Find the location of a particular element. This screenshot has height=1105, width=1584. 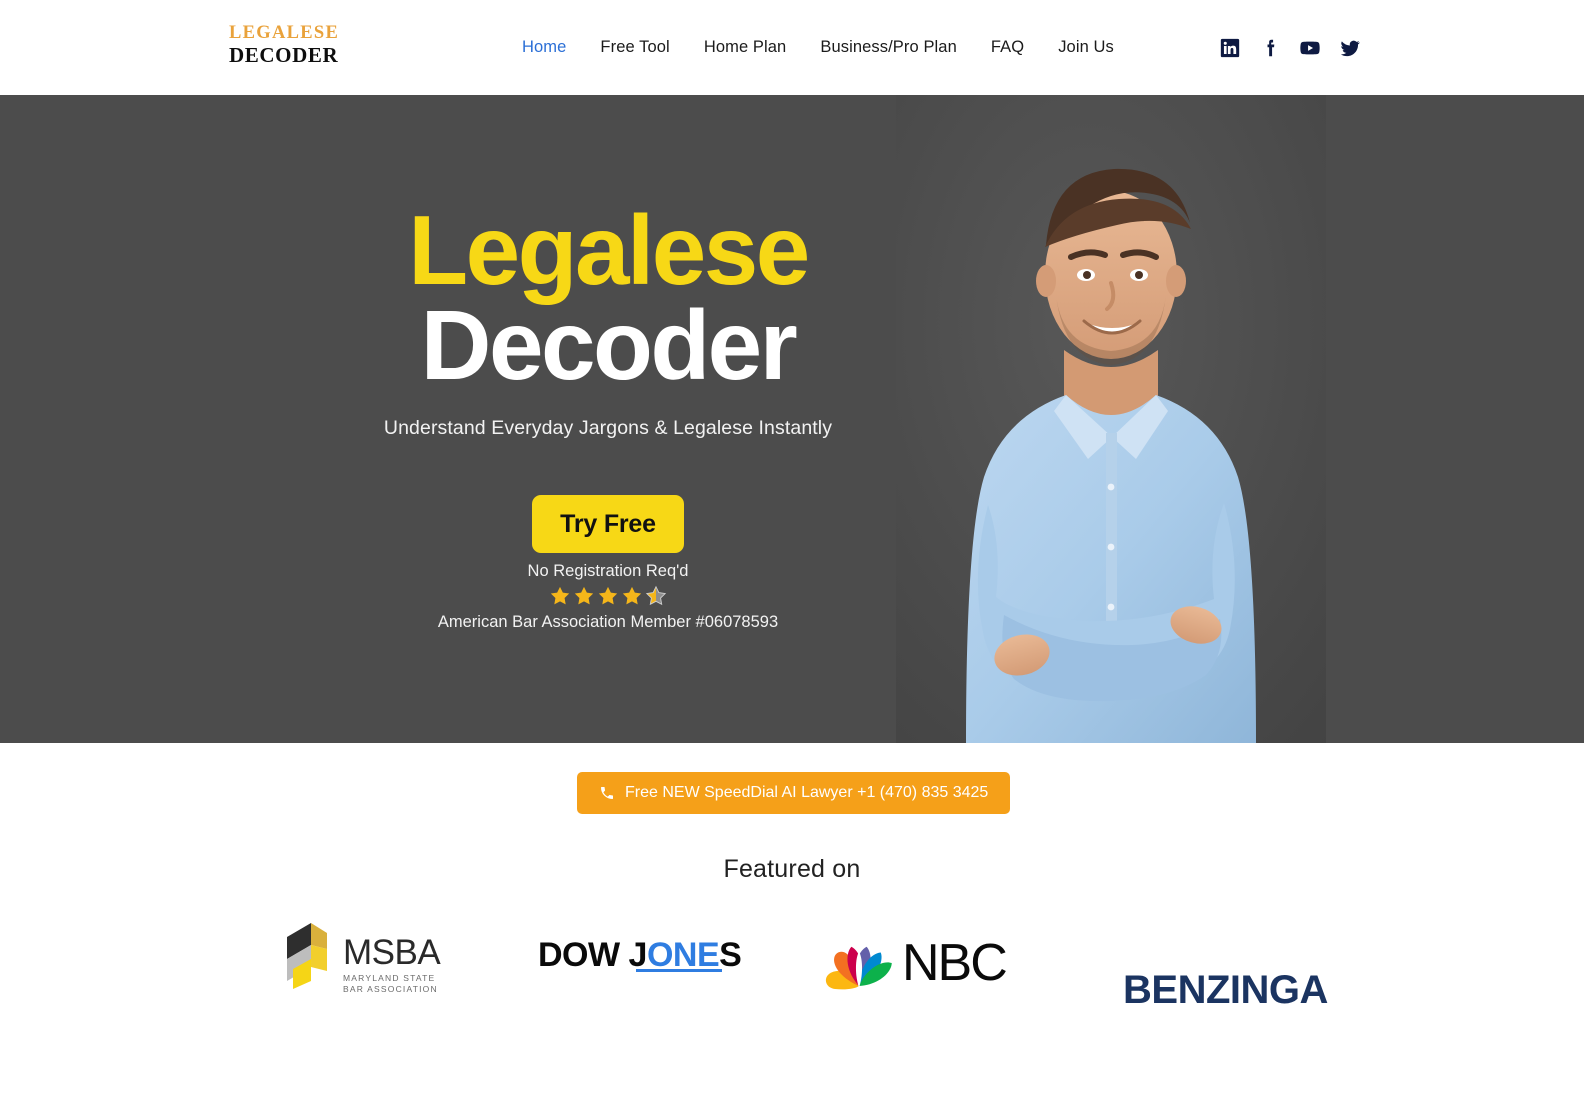

msba-text: MSBA MARYLAND STATE BAR ASSOCIATION is located at coordinates (392, 957).